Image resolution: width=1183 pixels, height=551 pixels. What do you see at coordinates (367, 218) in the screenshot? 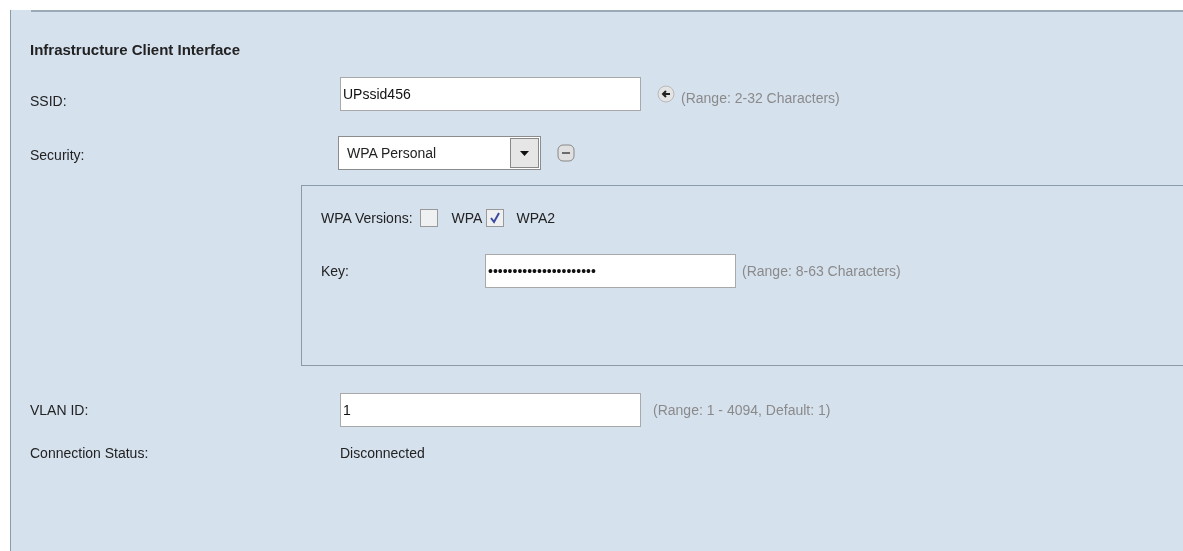
I see `field-label: WPA Versions:` at bounding box center [367, 218].